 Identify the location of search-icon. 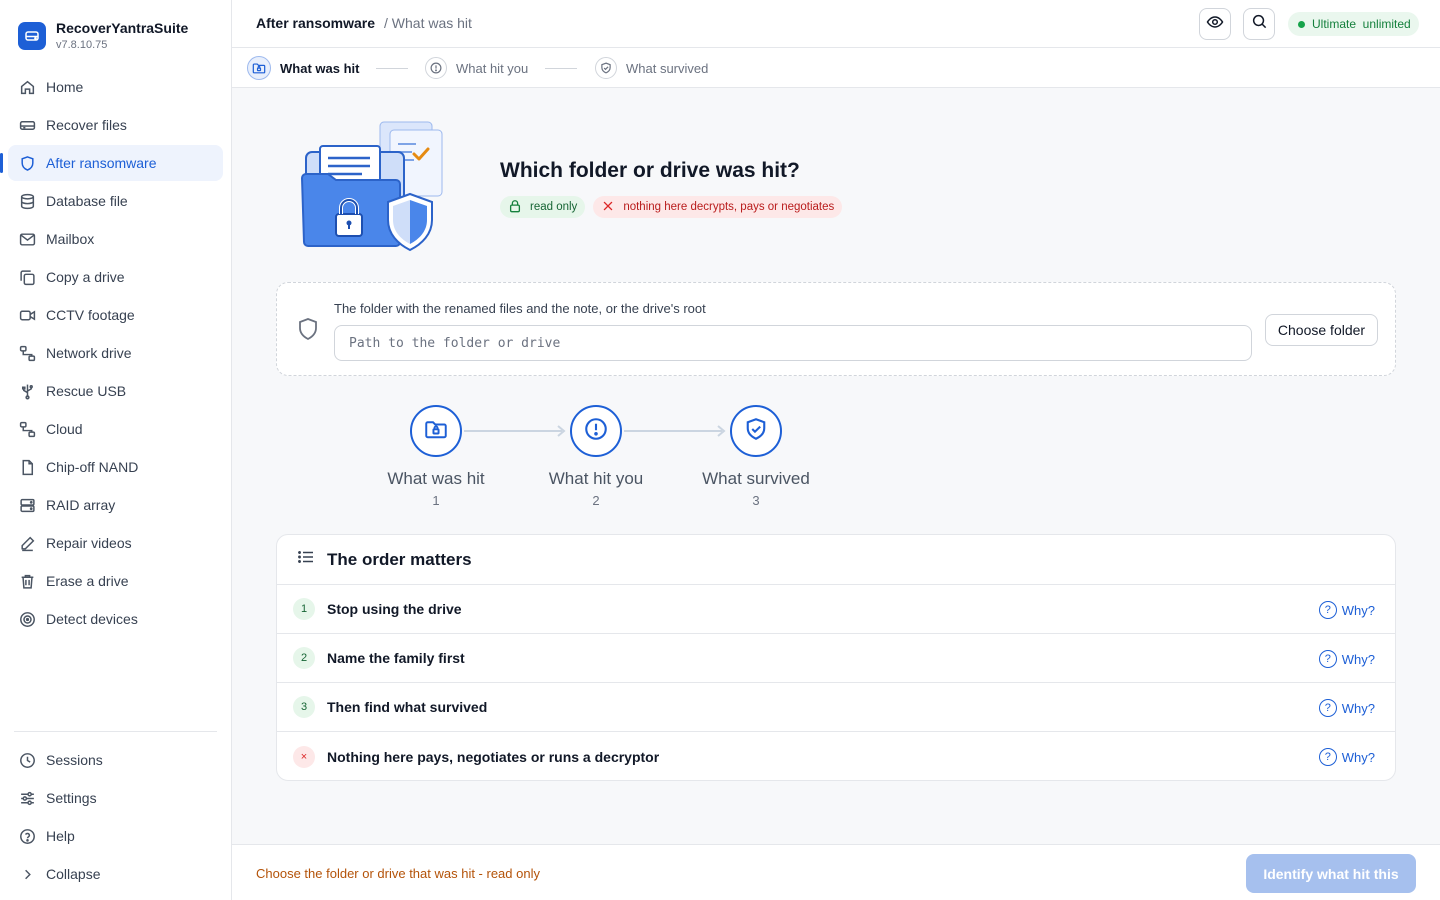
(1259, 24).